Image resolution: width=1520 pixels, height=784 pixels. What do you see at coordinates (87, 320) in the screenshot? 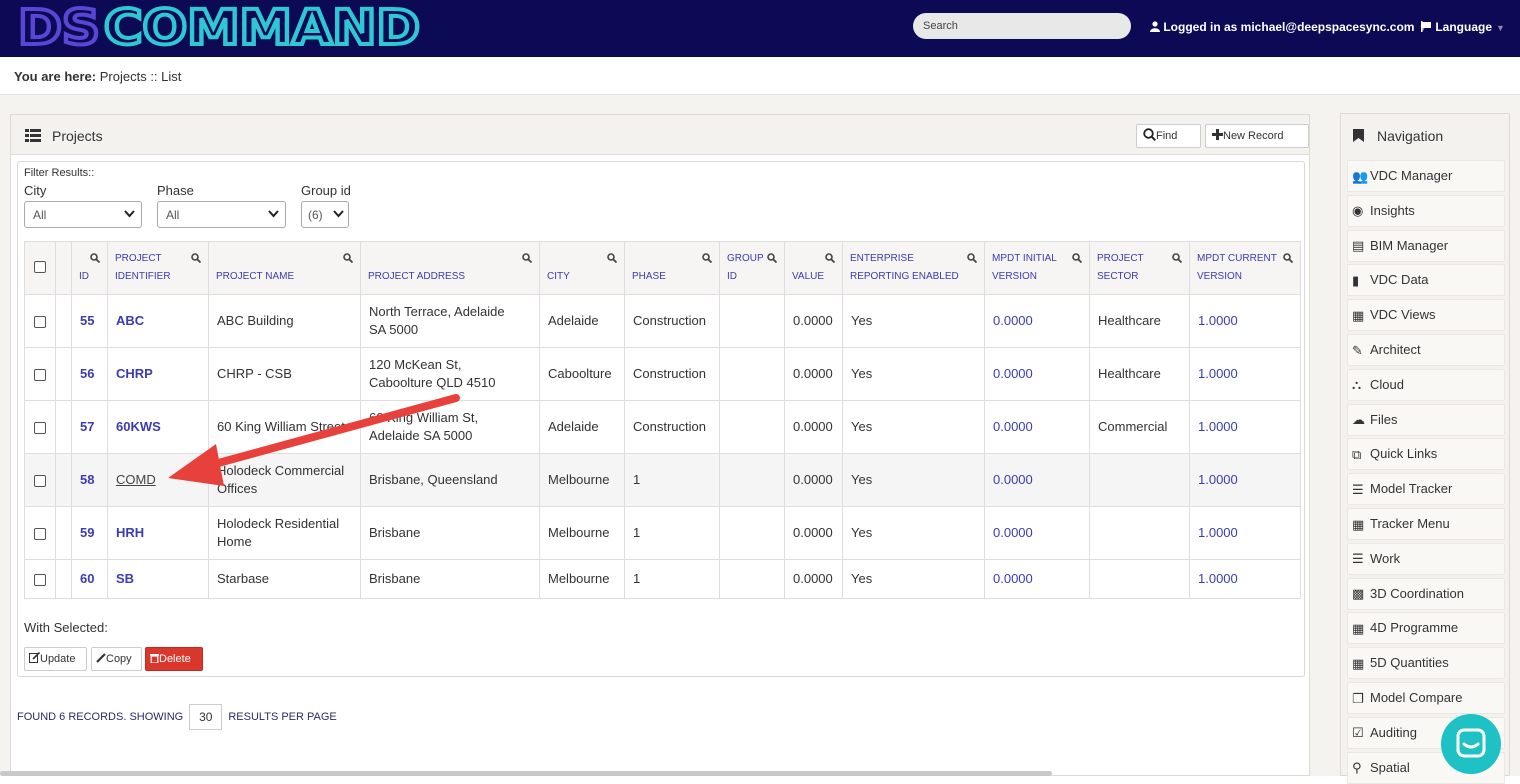
I see `id-link: 55` at bounding box center [87, 320].